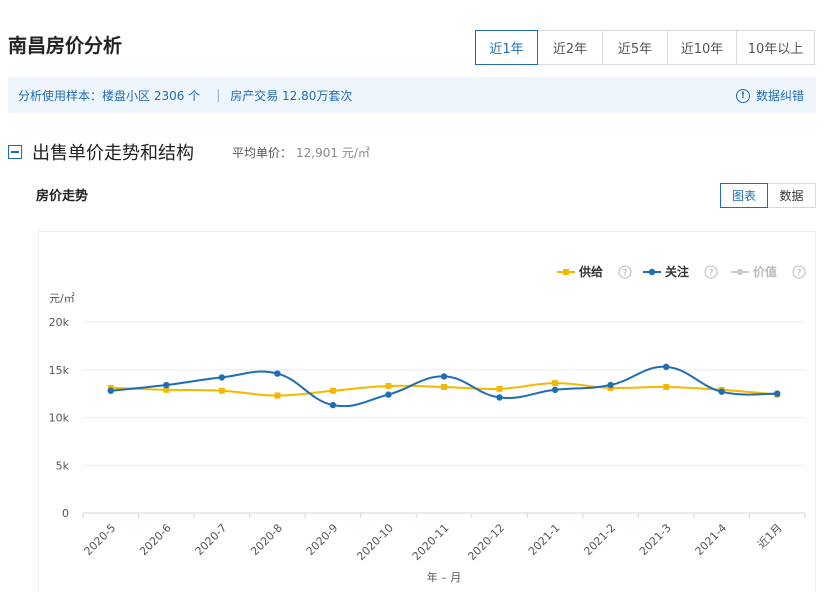 The image size is (826, 592). Describe the element at coordinates (570, 47) in the screenshot. I see `range-tab-2y: 近2年` at that location.